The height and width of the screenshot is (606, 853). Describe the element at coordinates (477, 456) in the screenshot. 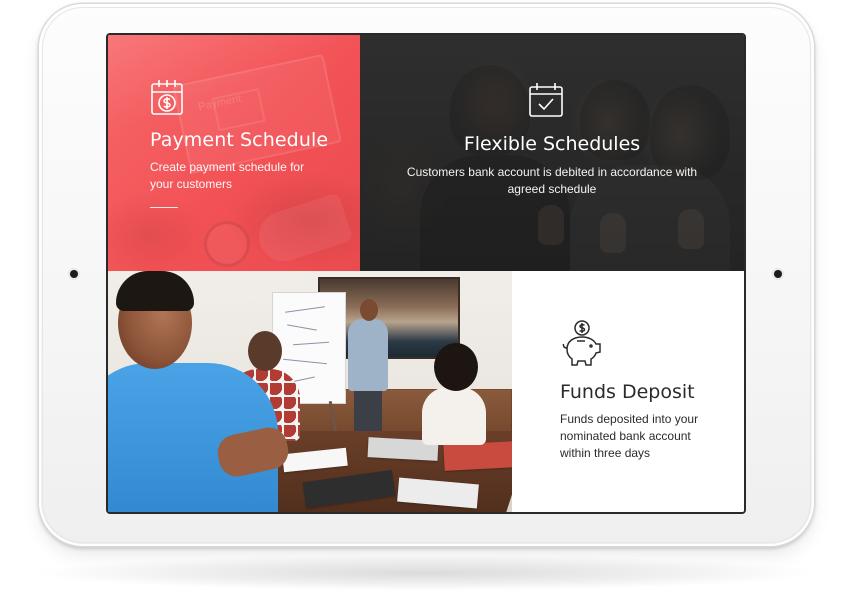

I see `document-shape` at that location.